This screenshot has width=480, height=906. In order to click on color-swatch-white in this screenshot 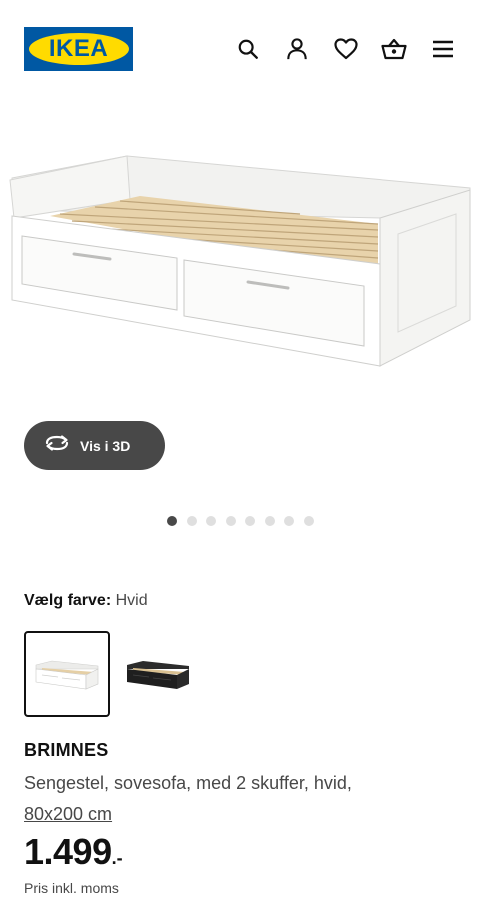, I will do `click(67, 674)`.